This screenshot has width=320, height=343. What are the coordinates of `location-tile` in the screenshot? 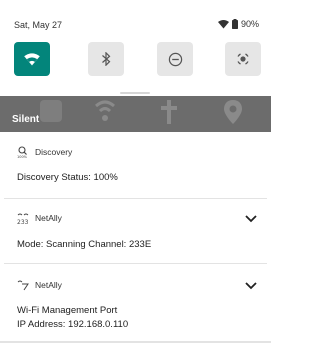 It's located at (243, 59).